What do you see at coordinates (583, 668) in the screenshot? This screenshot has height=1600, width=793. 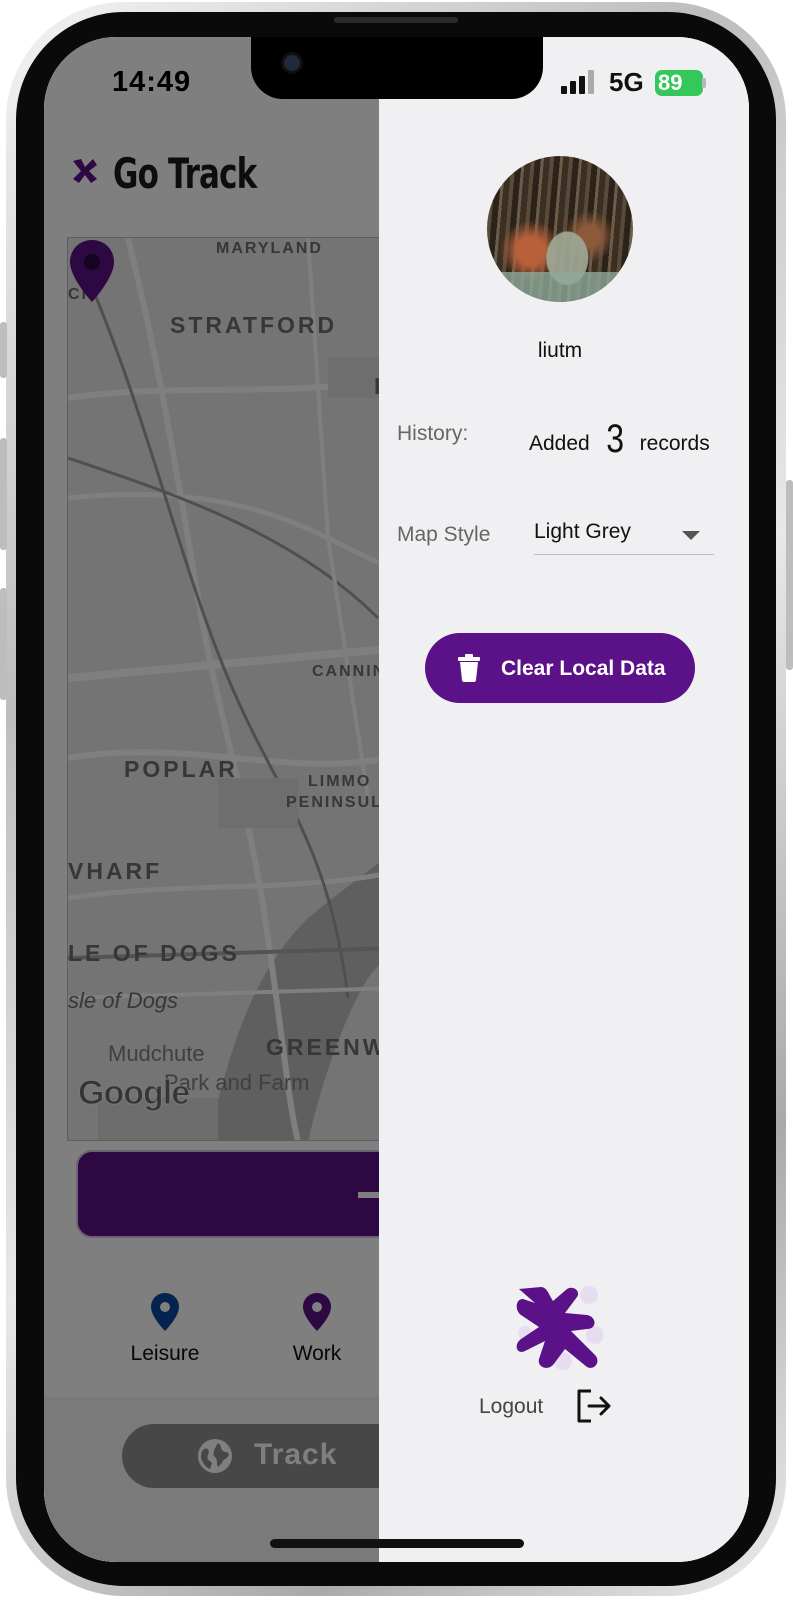 I see `clear-local-data-label: Clear Local Data` at bounding box center [583, 668].